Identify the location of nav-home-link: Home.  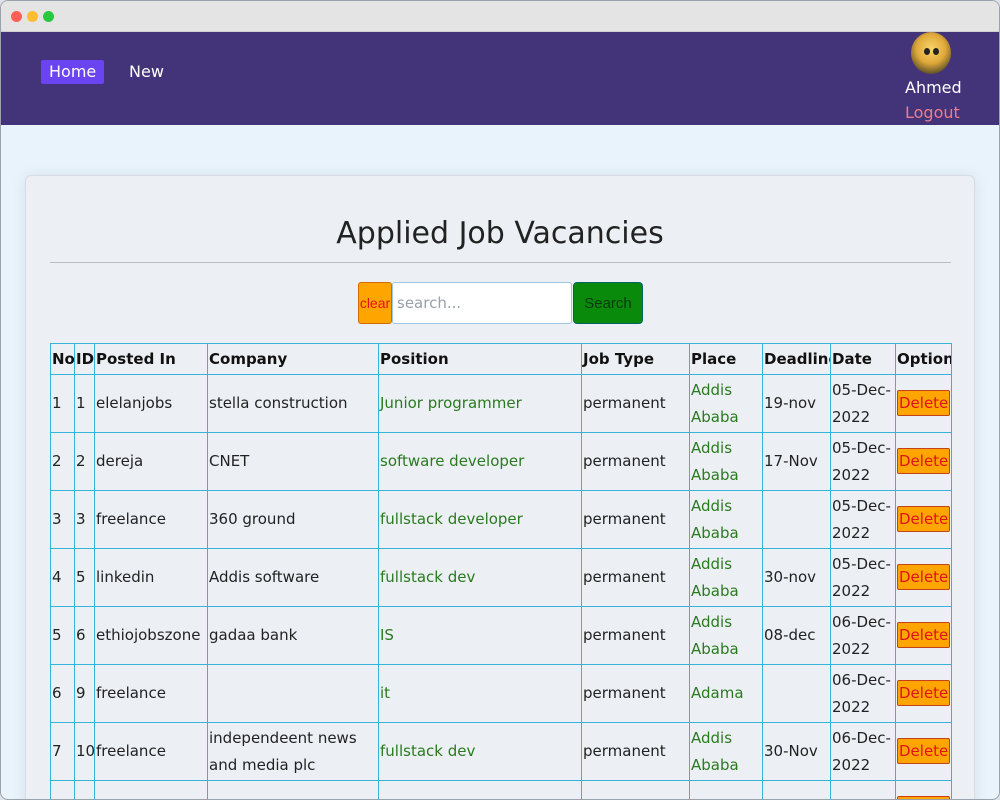
(73, 72).